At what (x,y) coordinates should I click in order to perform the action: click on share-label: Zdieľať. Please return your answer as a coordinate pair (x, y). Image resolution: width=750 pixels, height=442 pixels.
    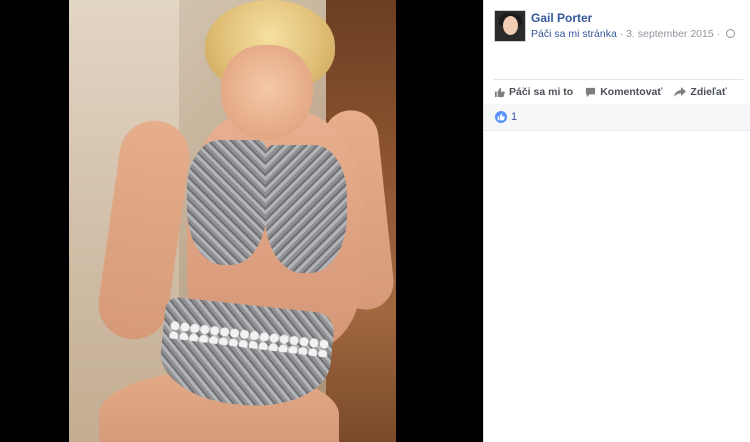
    Looking at the image, I should click on (708, 92).